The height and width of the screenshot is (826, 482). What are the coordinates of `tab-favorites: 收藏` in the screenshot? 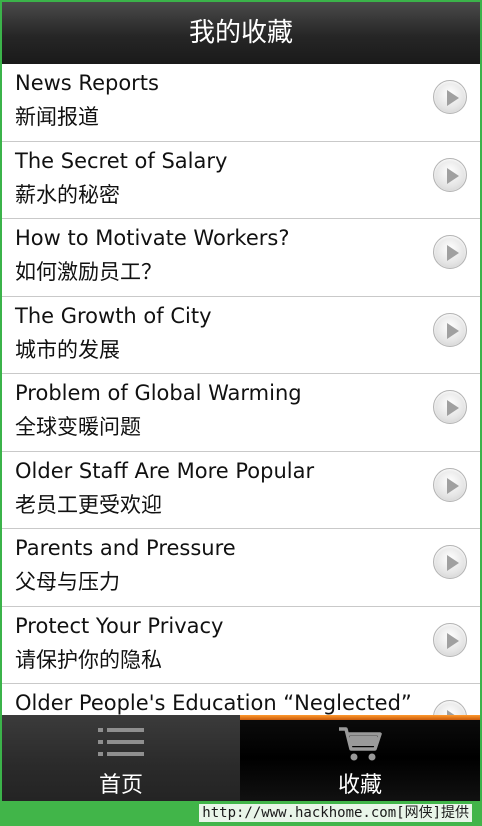 It's located at (360, 758).